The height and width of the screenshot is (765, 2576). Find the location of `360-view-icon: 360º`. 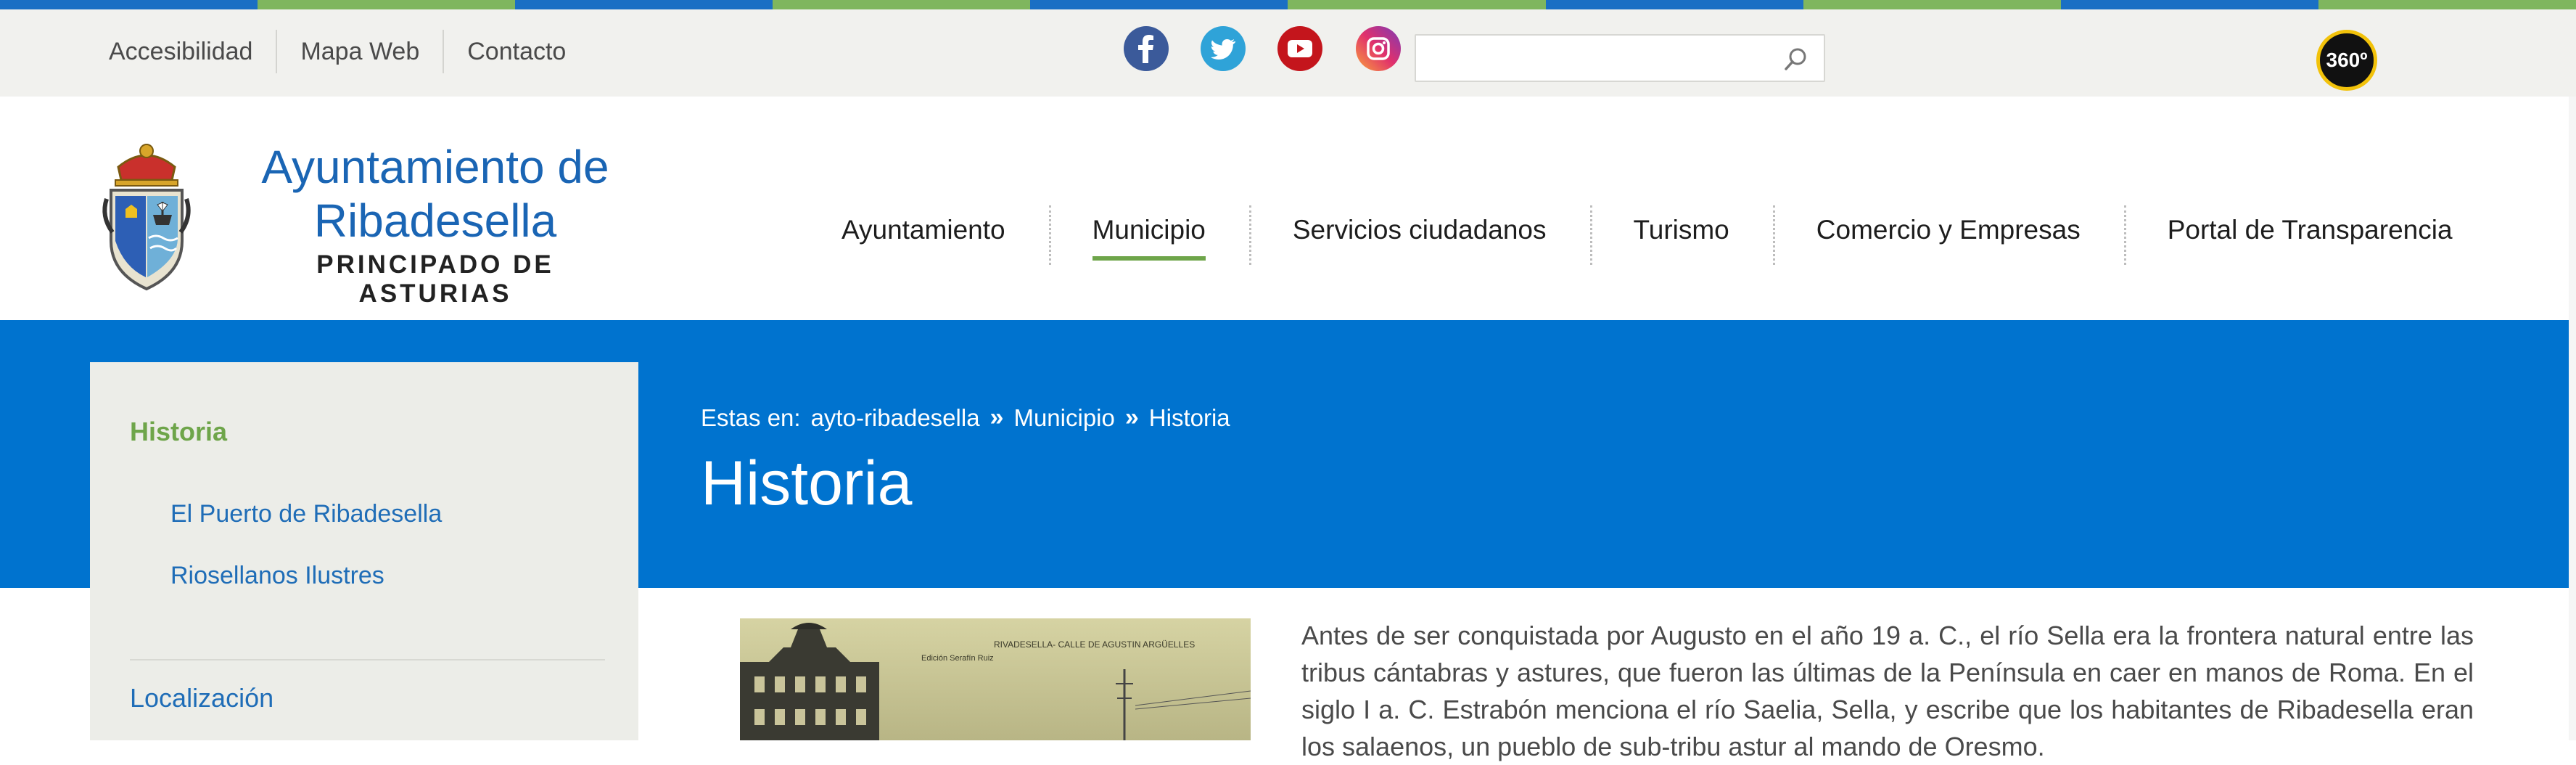

360-view-icon: 360º is located at coordinates (2346, 60).